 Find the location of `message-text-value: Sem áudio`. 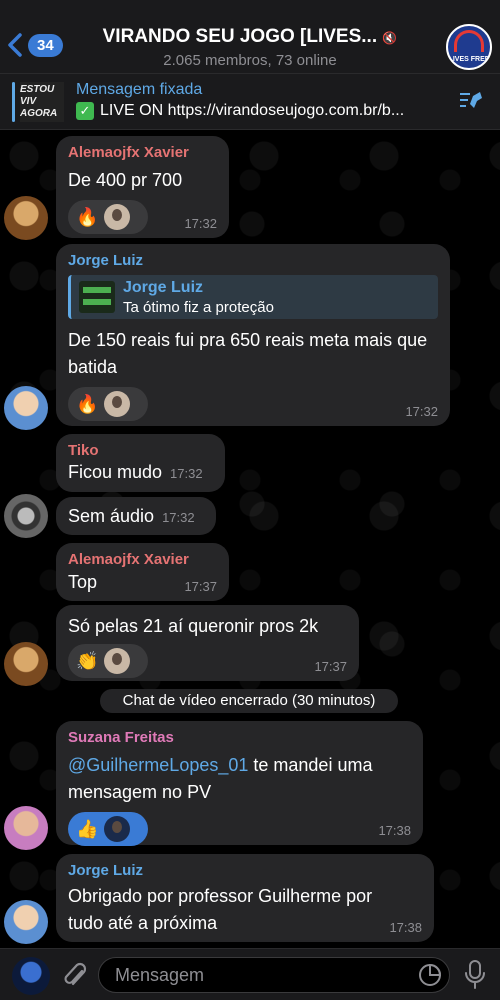

message-text-value: Sem áudio is located at coordinates (111, 516).